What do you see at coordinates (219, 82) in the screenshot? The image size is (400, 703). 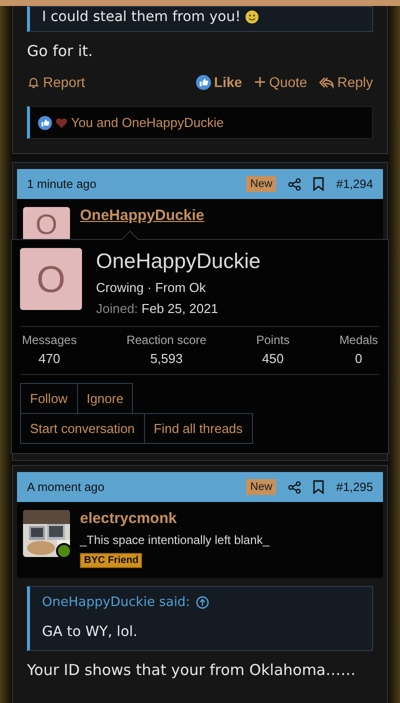 I see `like-link: Like` at bounding box center [219, 82].